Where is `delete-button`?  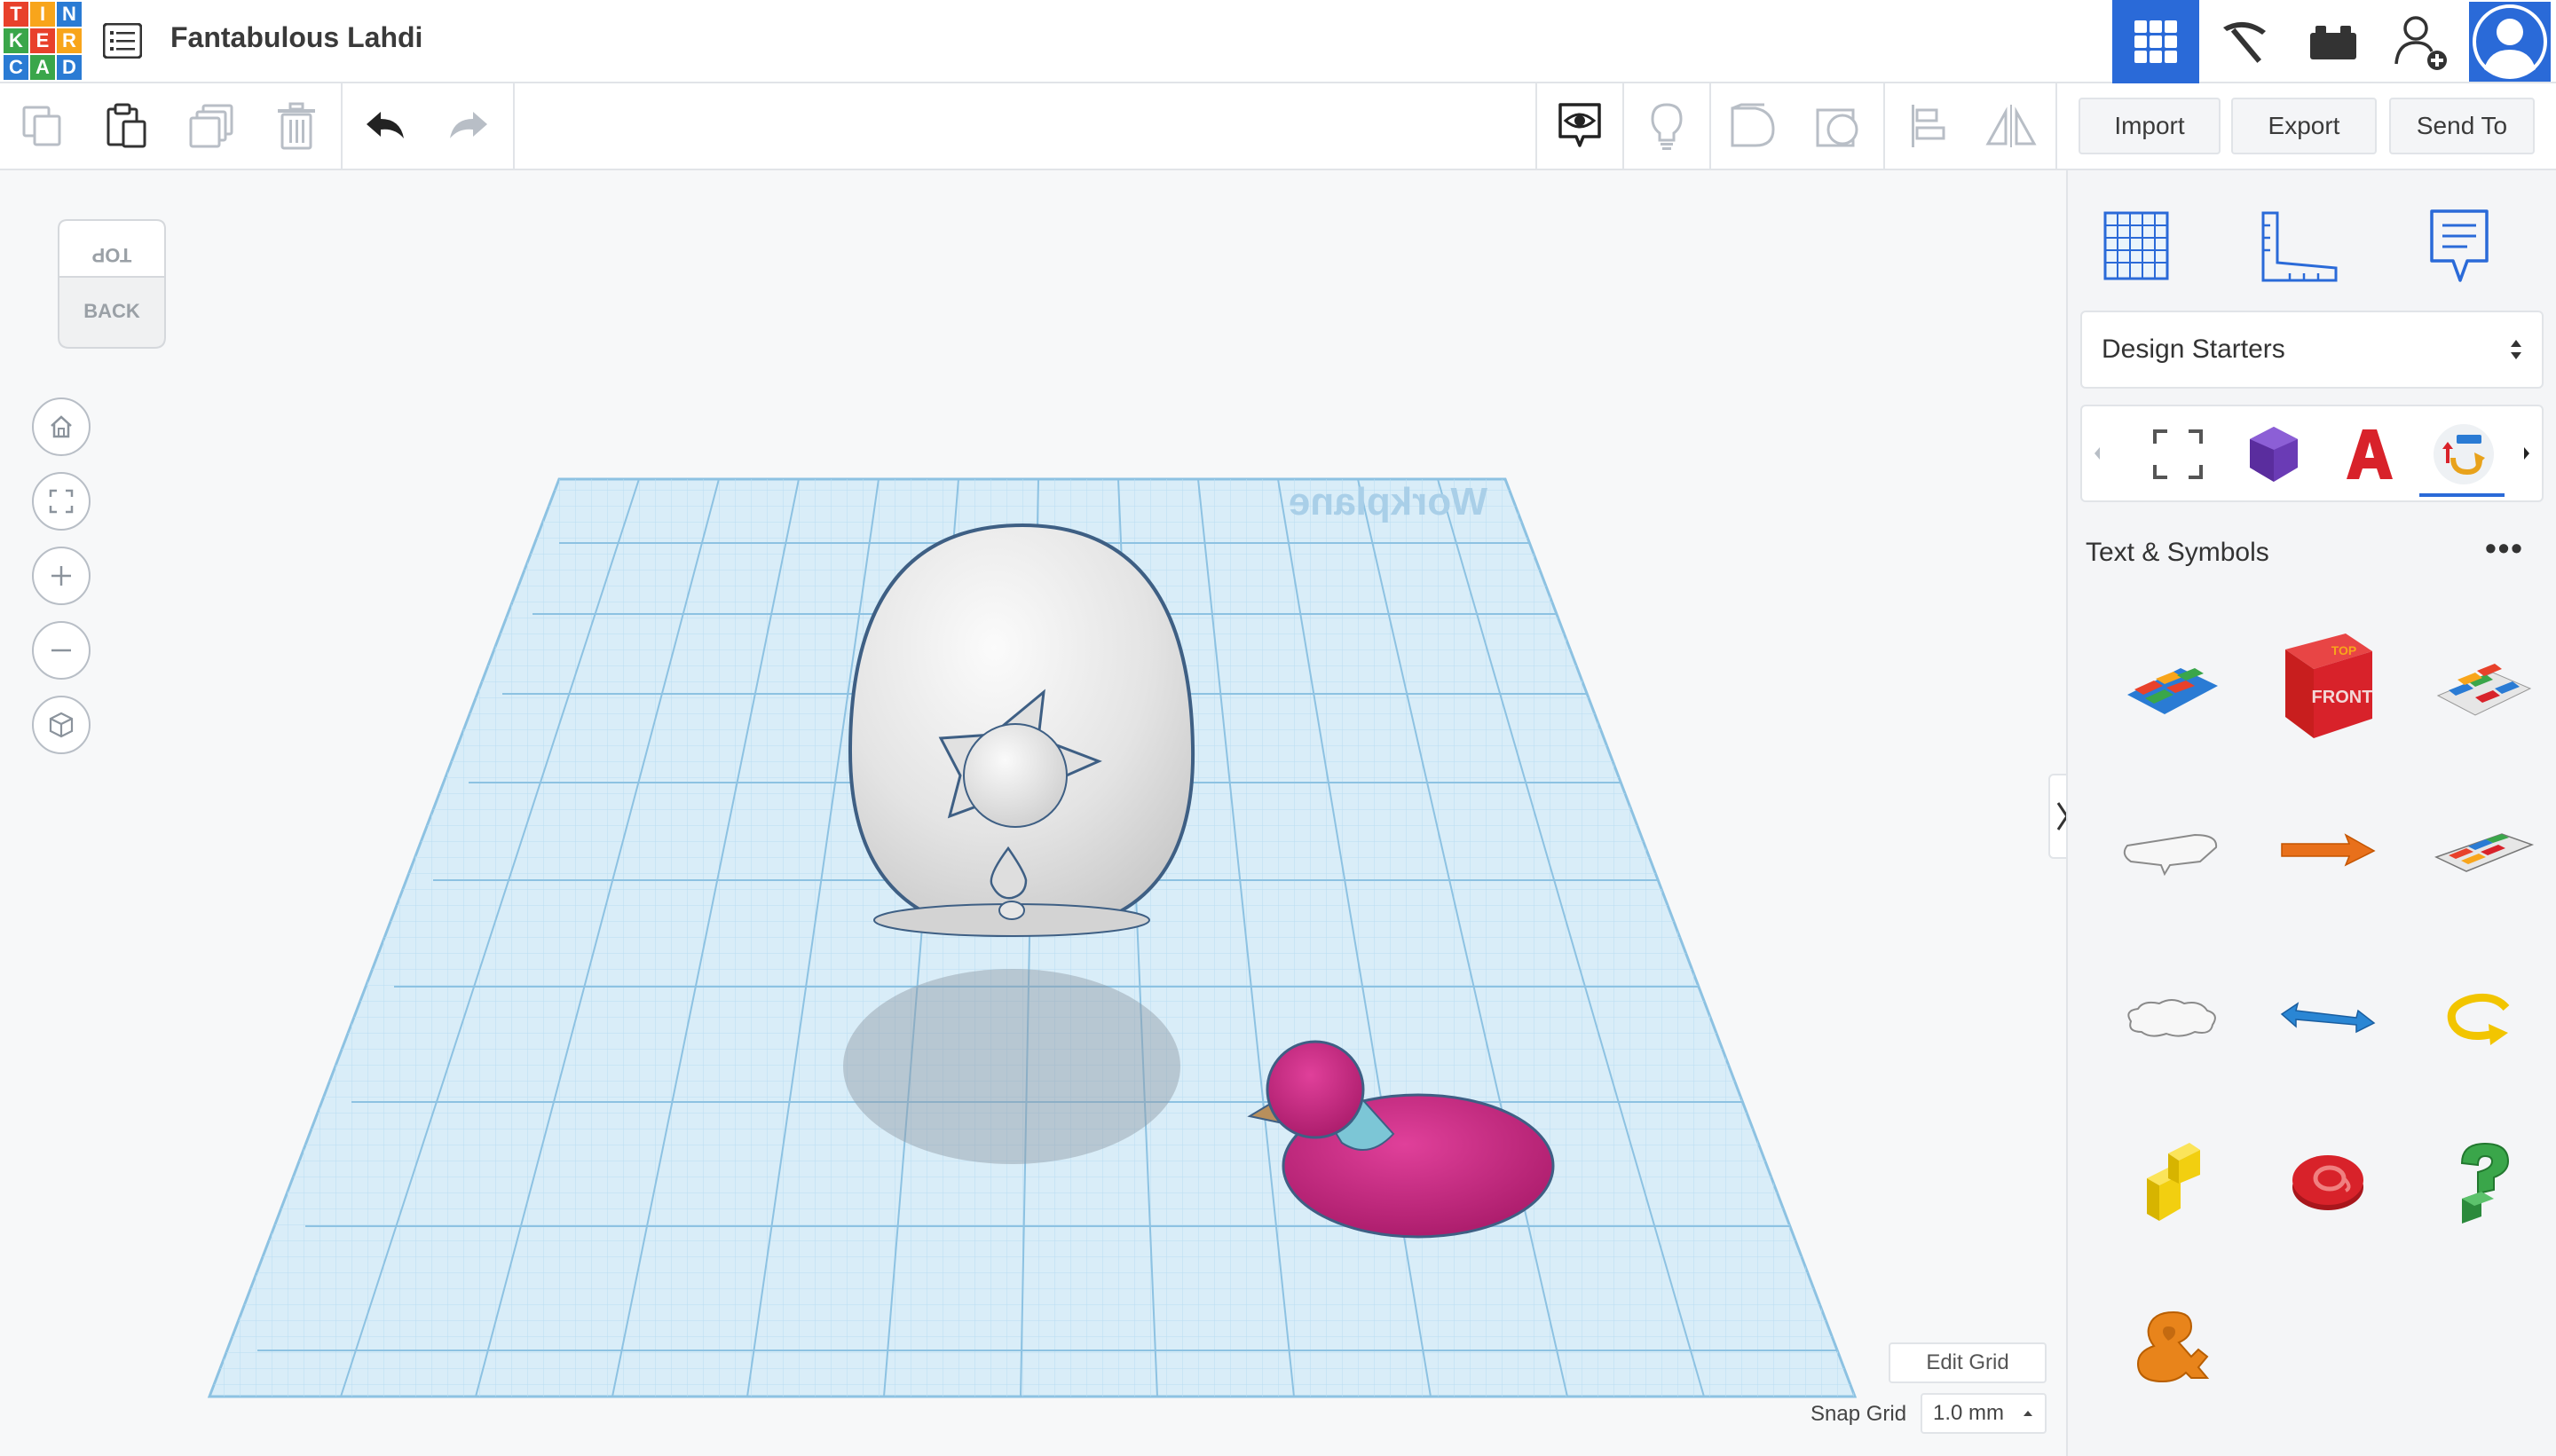 delete-button is located at coordinates (296, 126).